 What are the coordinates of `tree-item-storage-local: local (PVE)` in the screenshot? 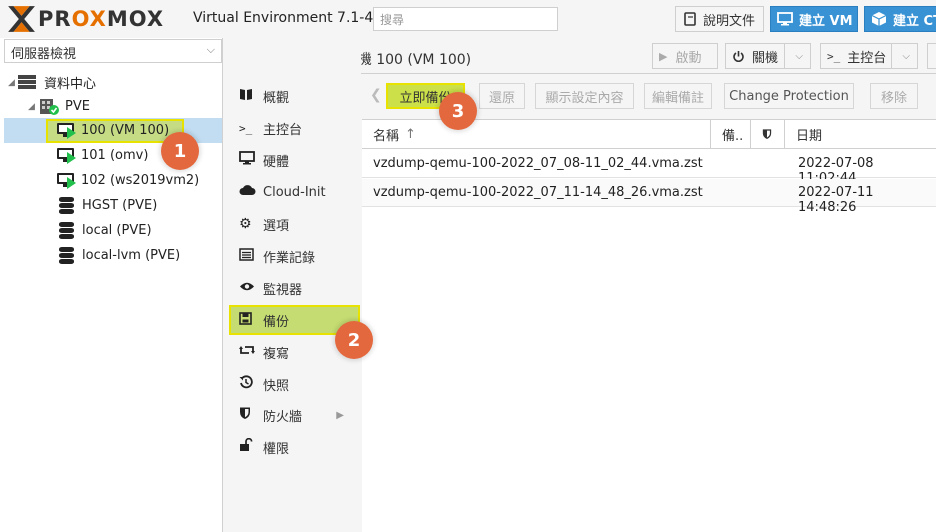 It's located at (140, 230).